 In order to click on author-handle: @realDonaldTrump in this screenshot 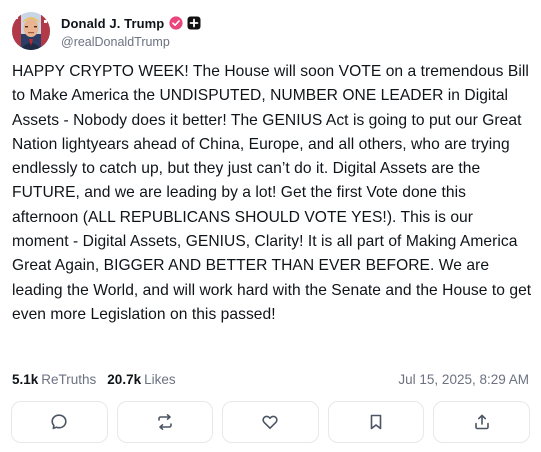, I will do `click(131, 42)`.